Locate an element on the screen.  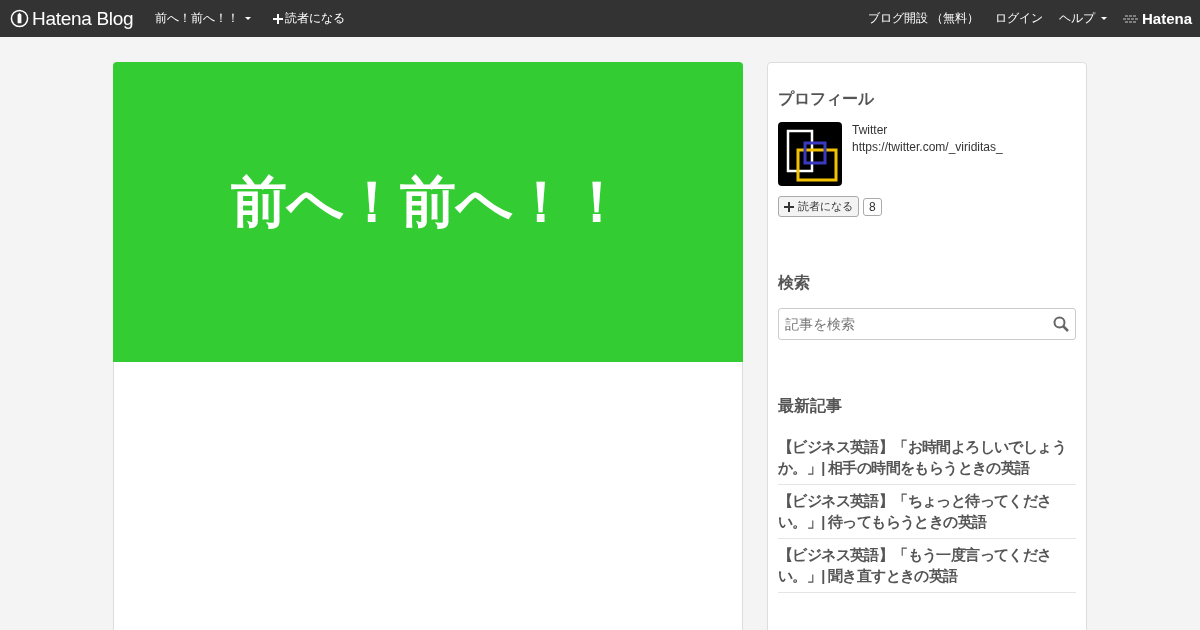
header-link: ログイン is located at coordinates (1018, 18).